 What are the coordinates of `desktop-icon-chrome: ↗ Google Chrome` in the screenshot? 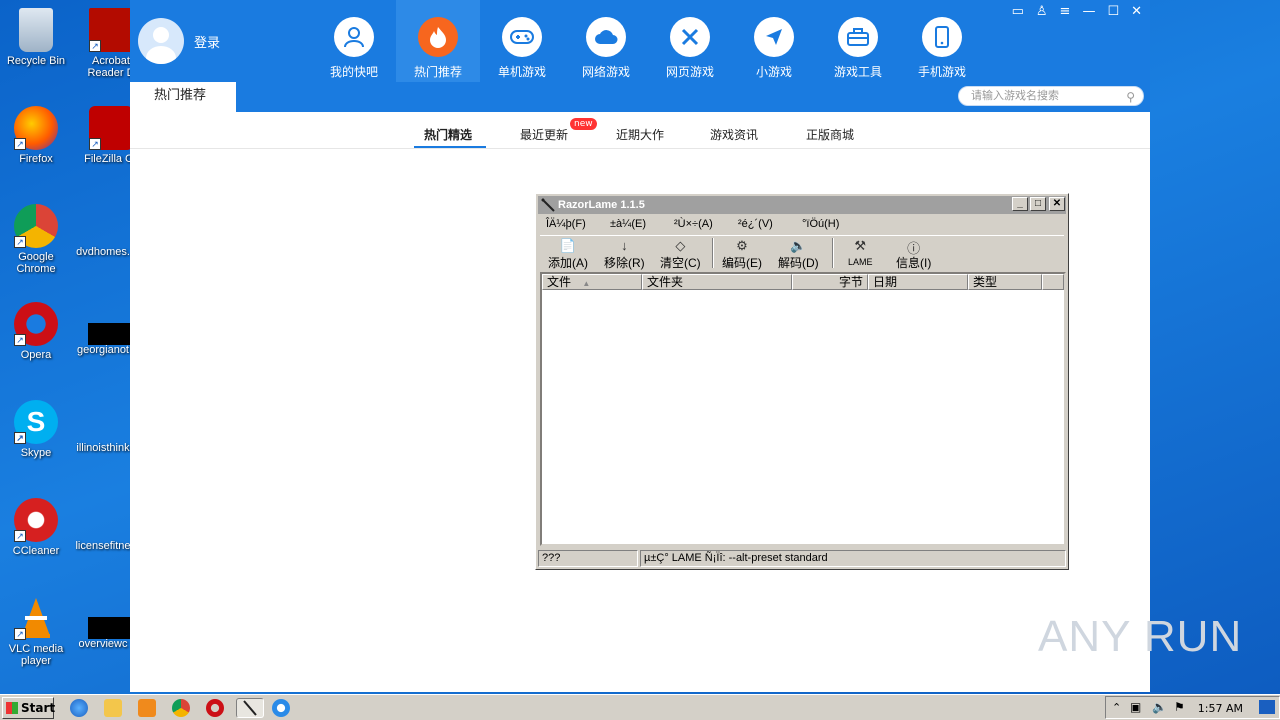 It's located at (36, 239).